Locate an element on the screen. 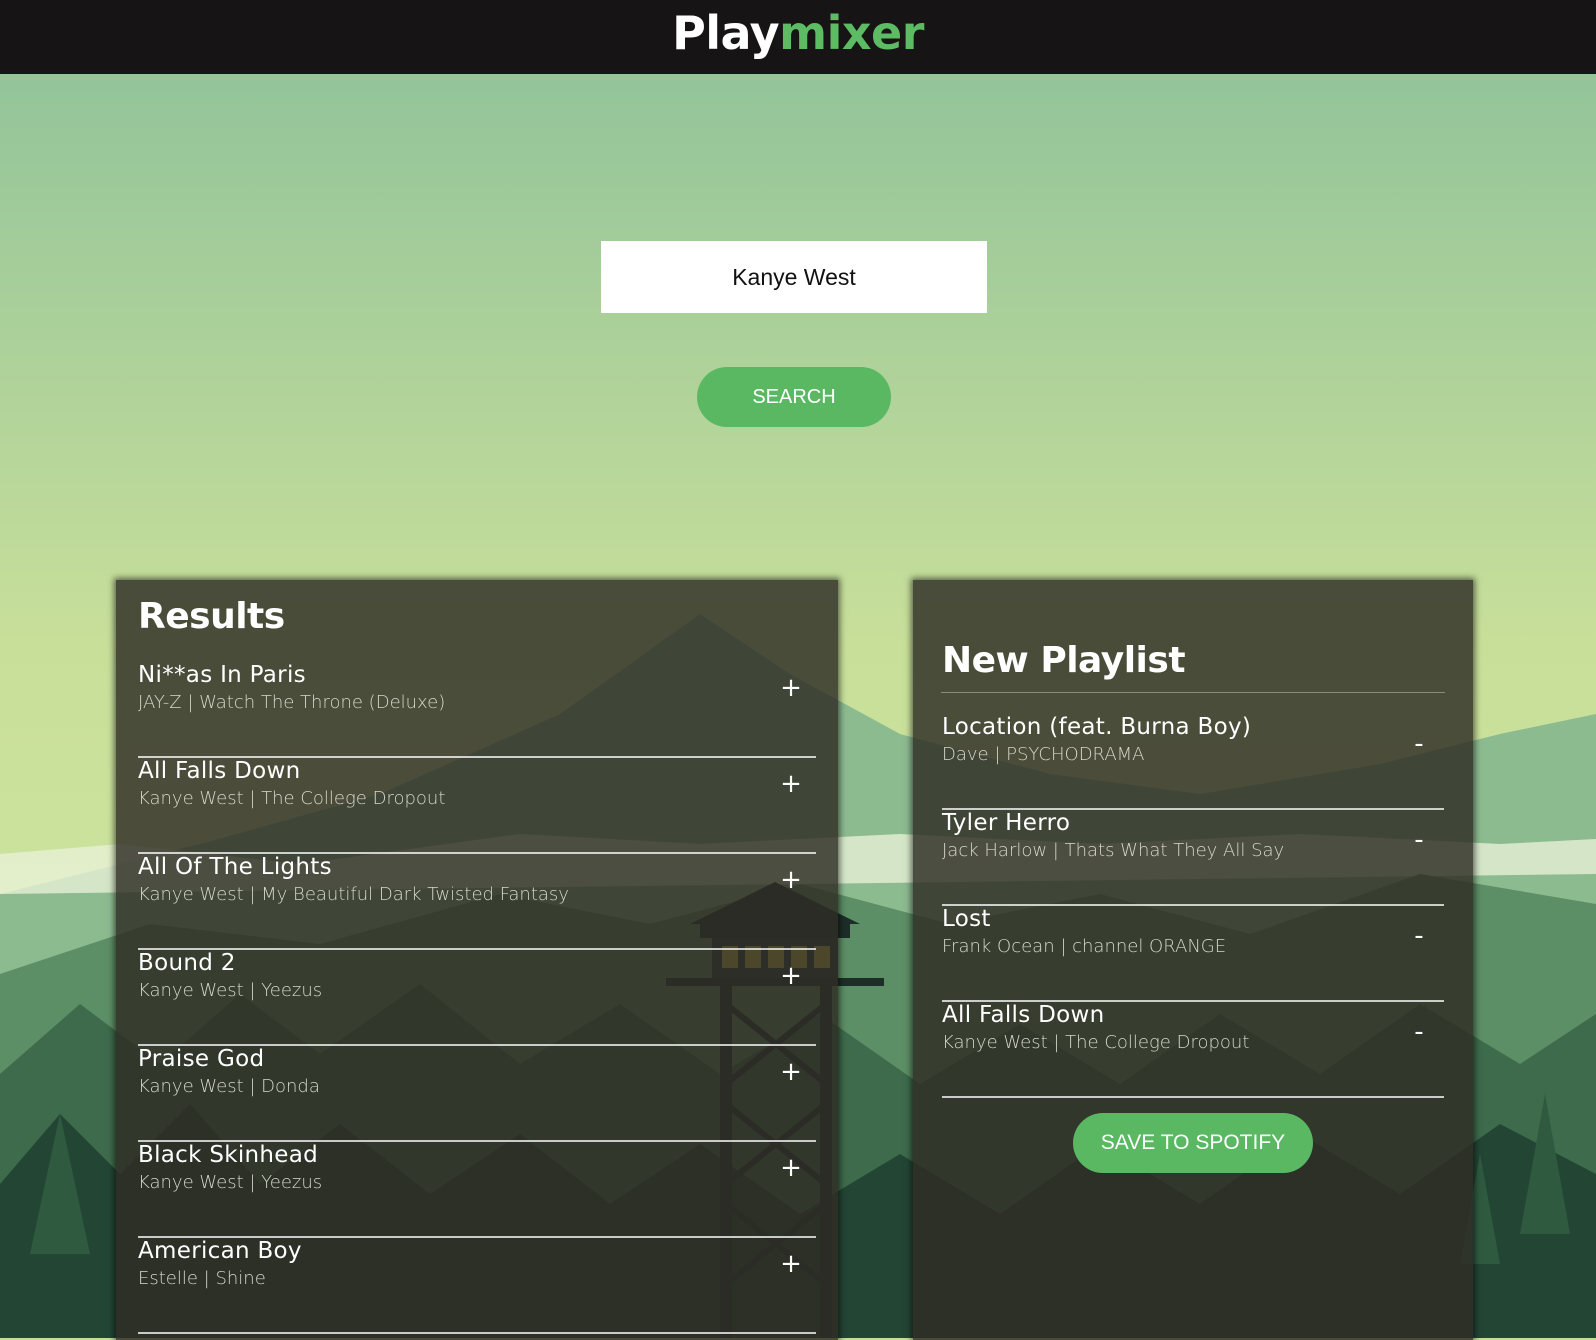 This screenshot has width=1596, height=1340. track-name: Black Skinhead is located at coordinates (228, 1155).